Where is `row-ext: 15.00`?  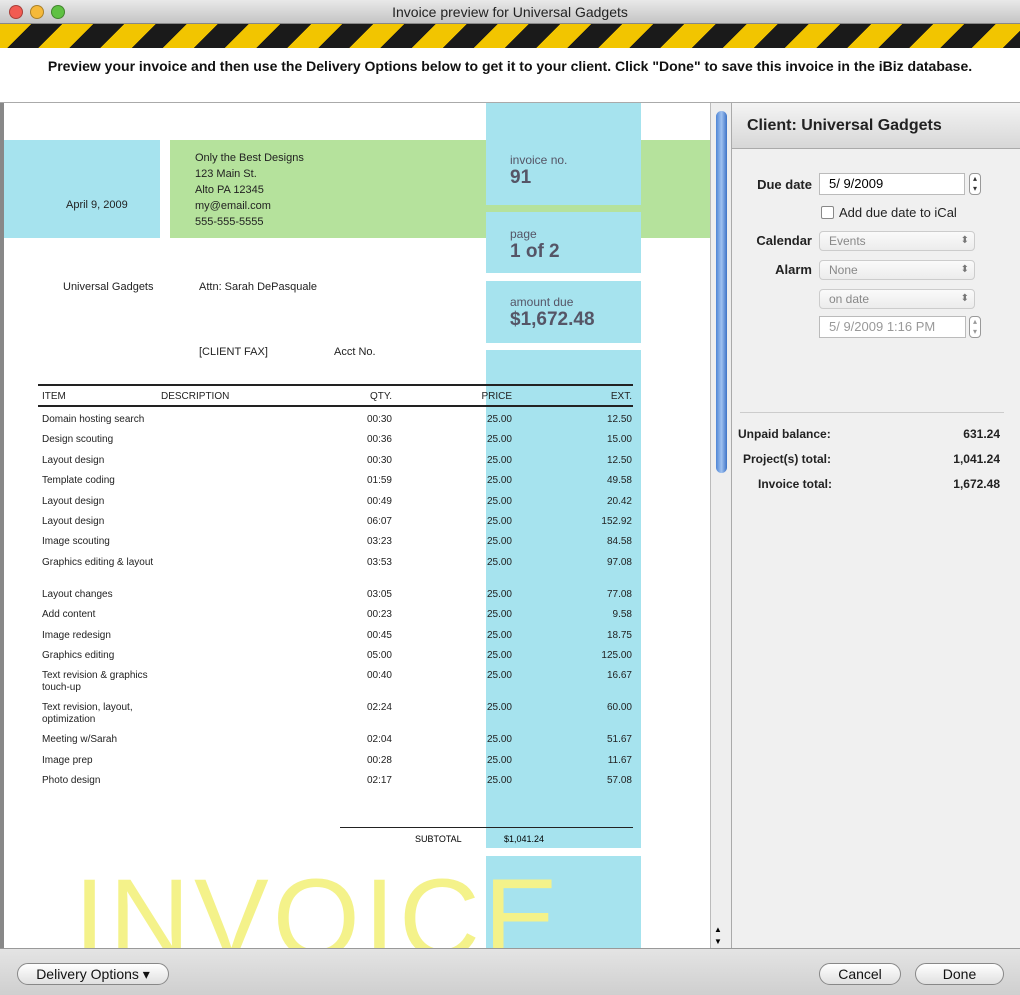
row-ext: 15.00 is located at coordinates (619, 440).